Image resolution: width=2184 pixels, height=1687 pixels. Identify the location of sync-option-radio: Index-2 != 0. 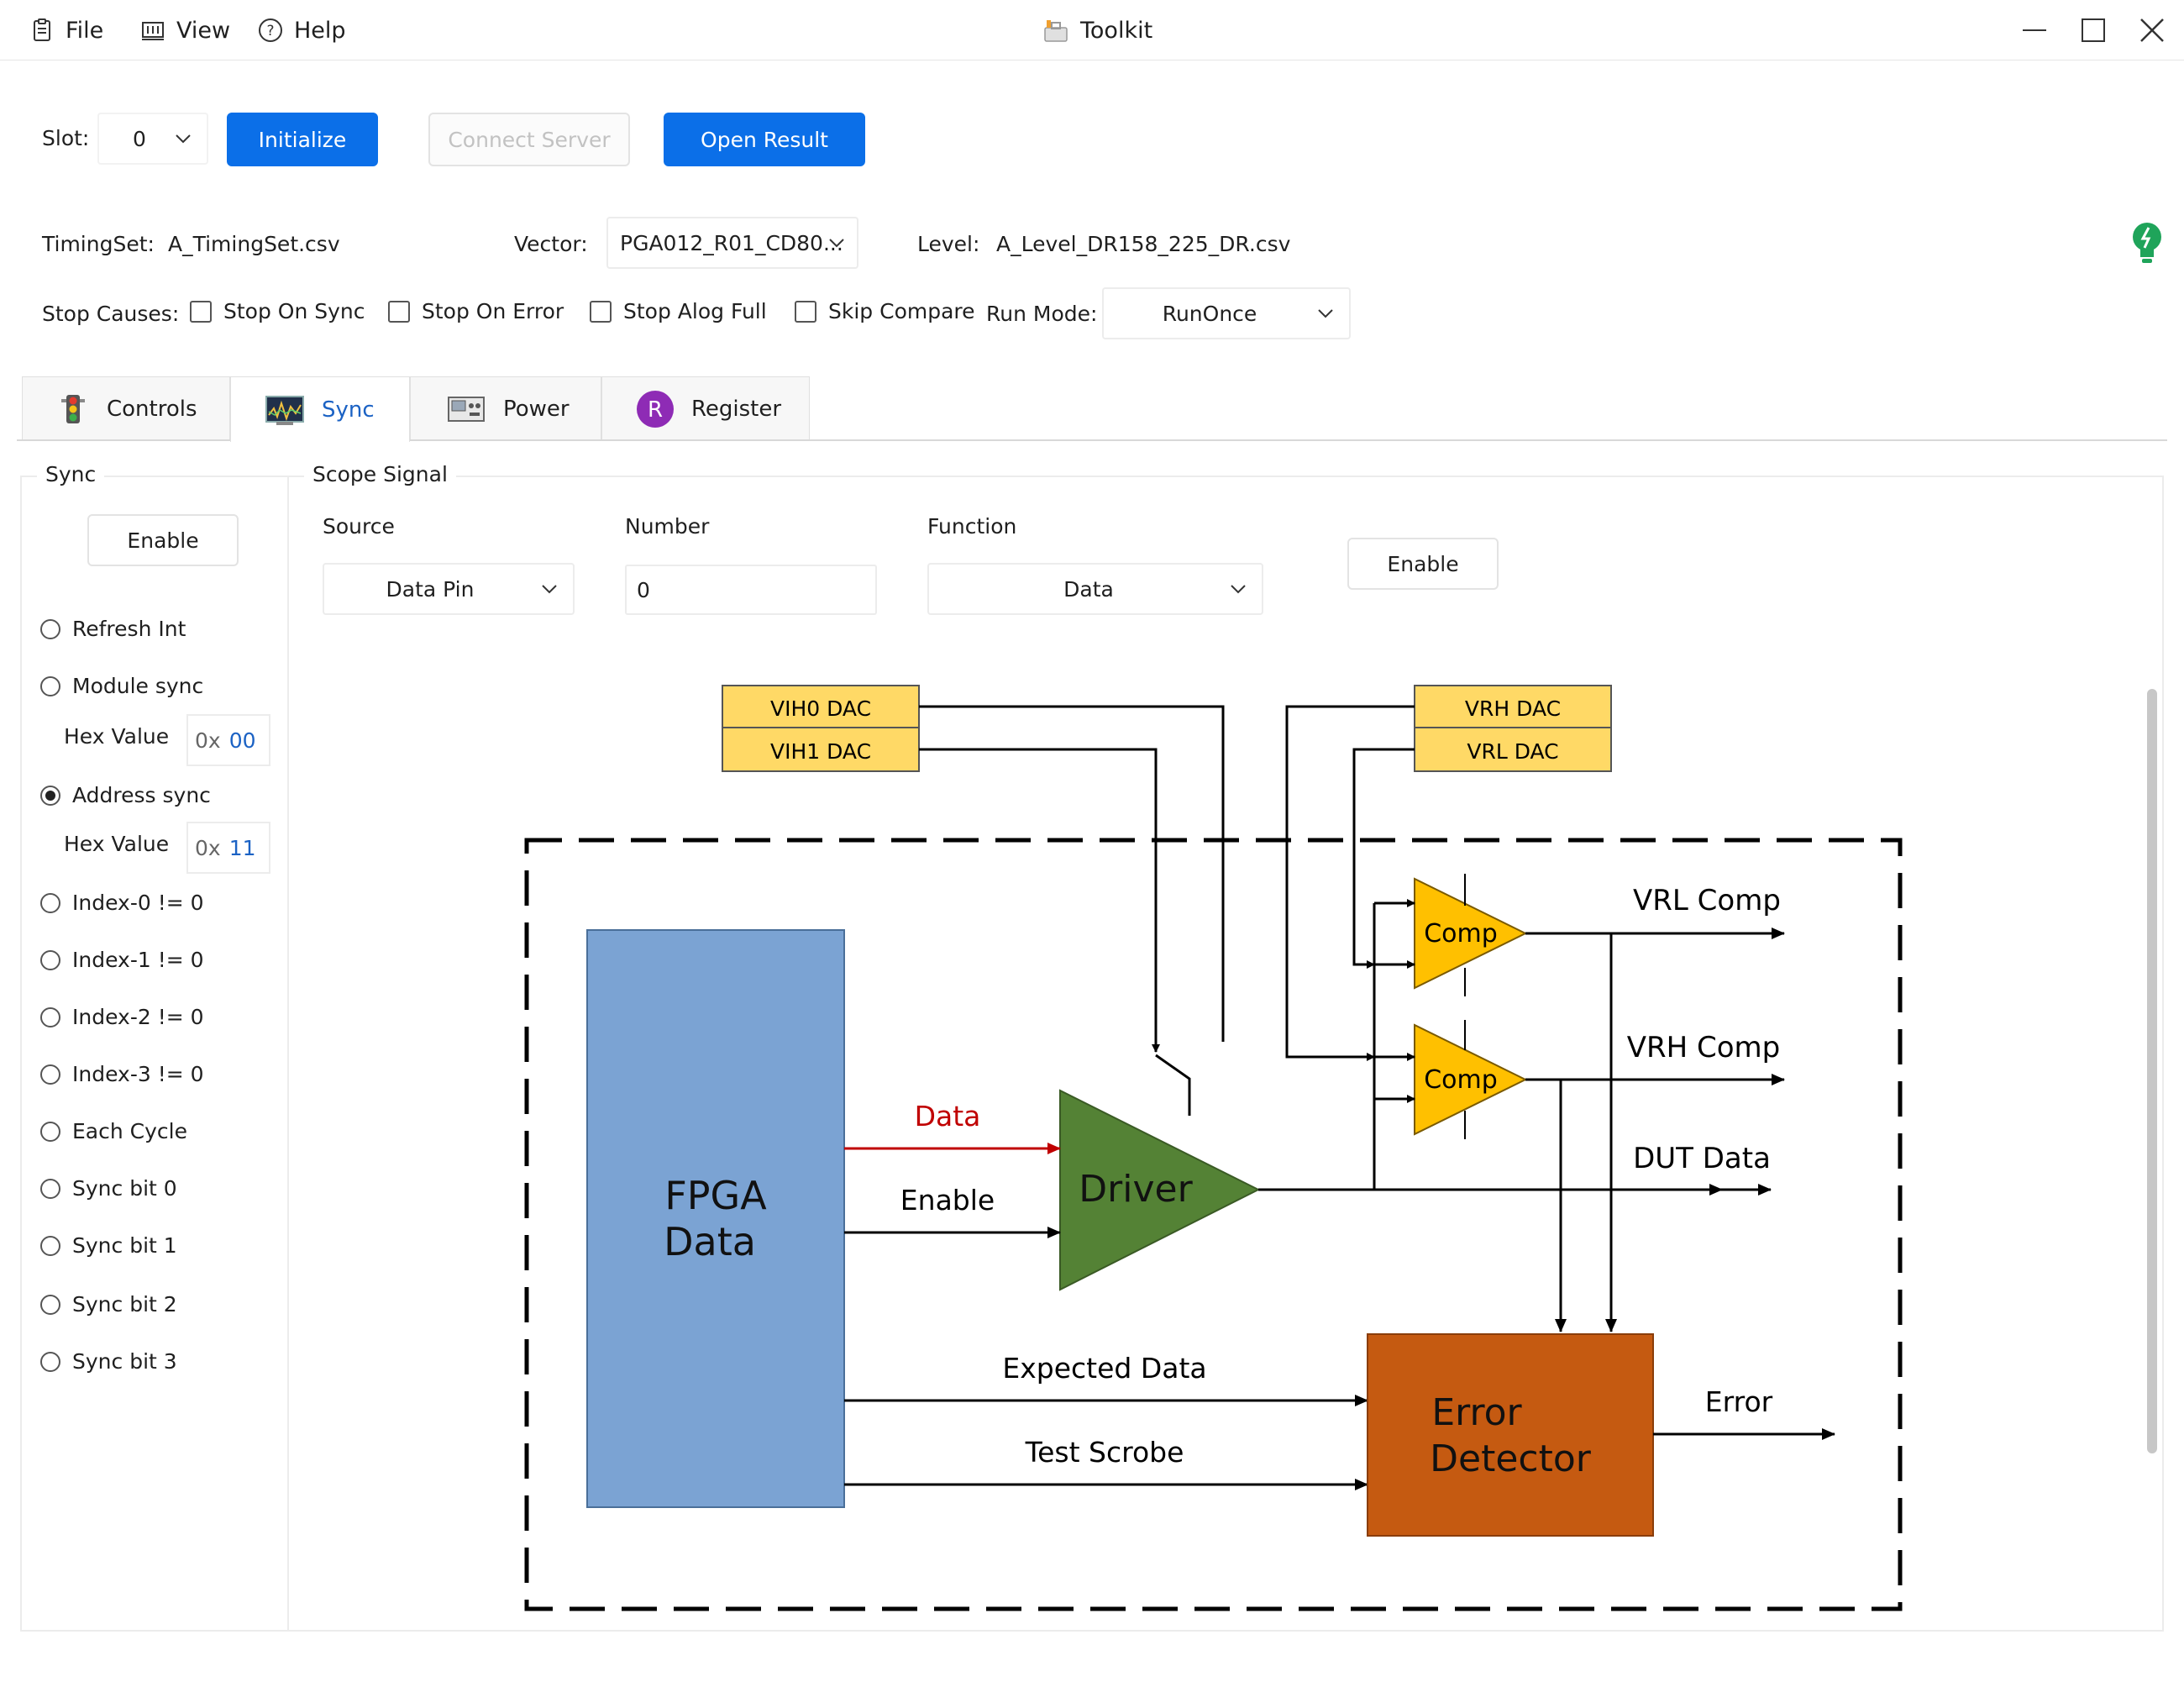
(122, 1017).